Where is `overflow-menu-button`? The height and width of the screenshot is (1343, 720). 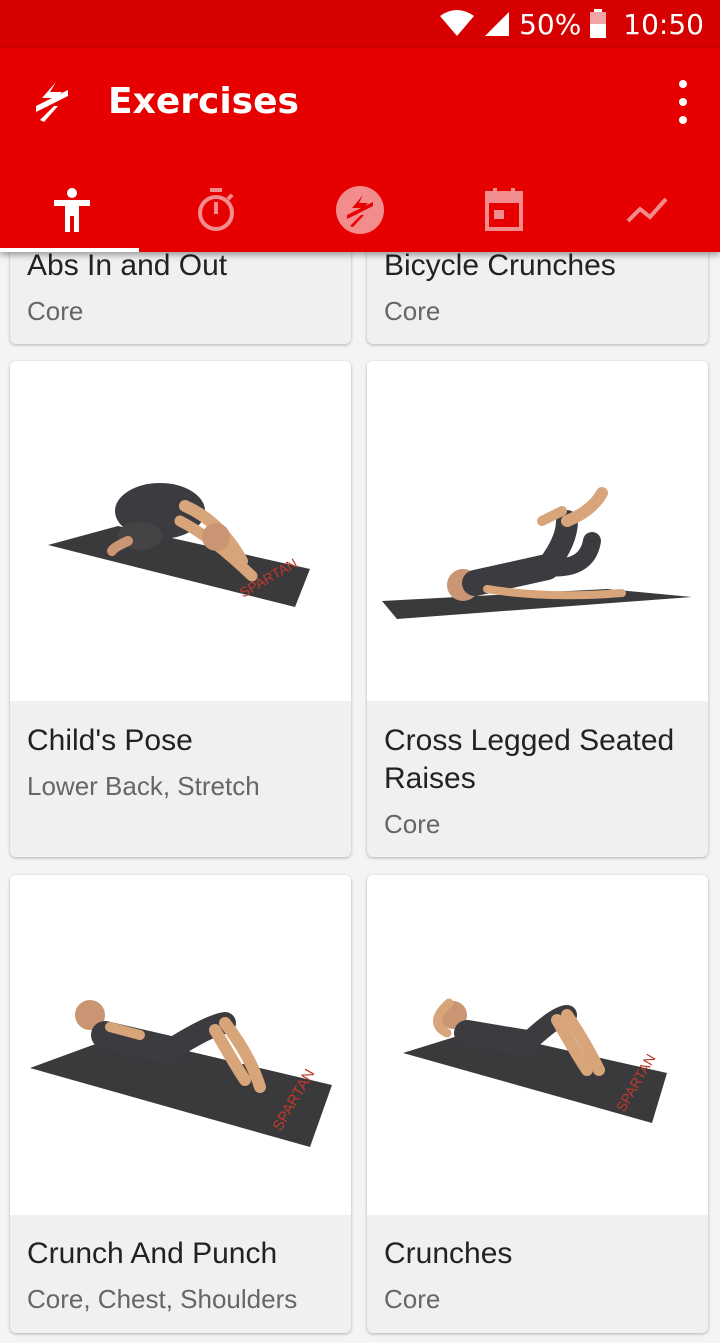 overflow-menu-button is located at coordinates (683, 102).